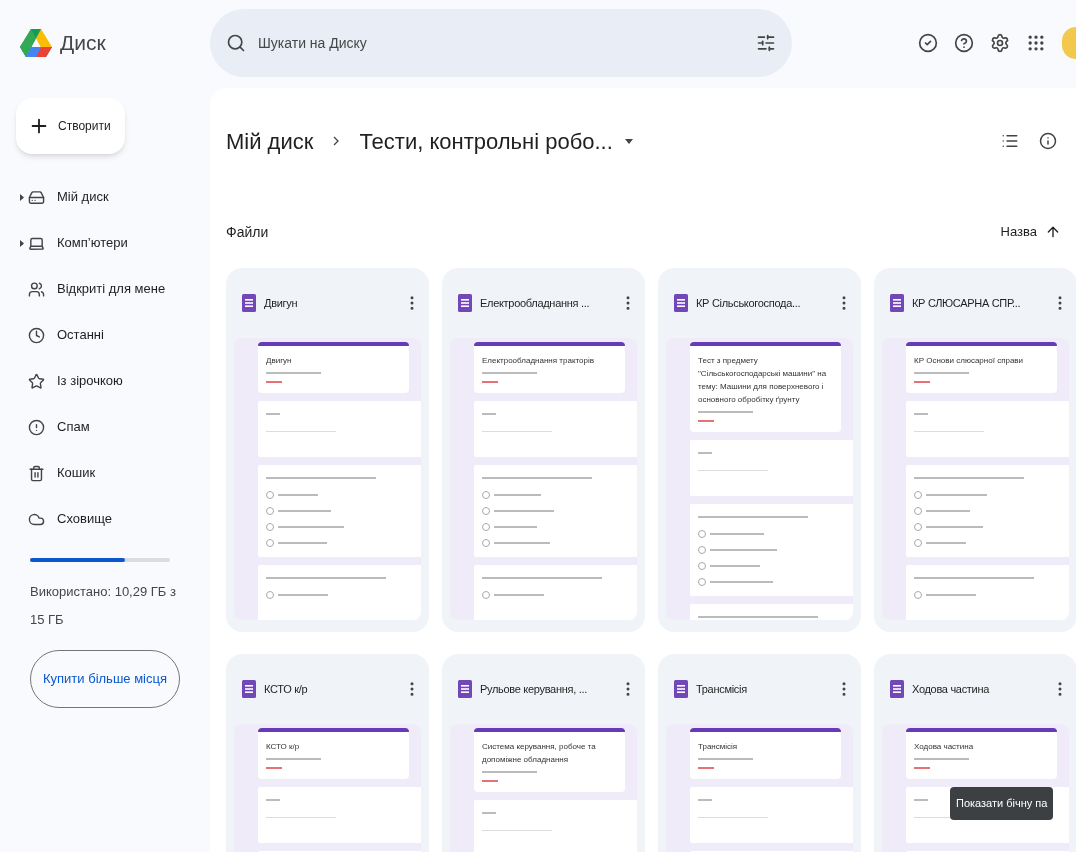 The image size is (1076, 852). What do you see at coordinates (722, 689) in the screenshot?
I see `file-name: Трансмісія` at bounding box center [722, 689].